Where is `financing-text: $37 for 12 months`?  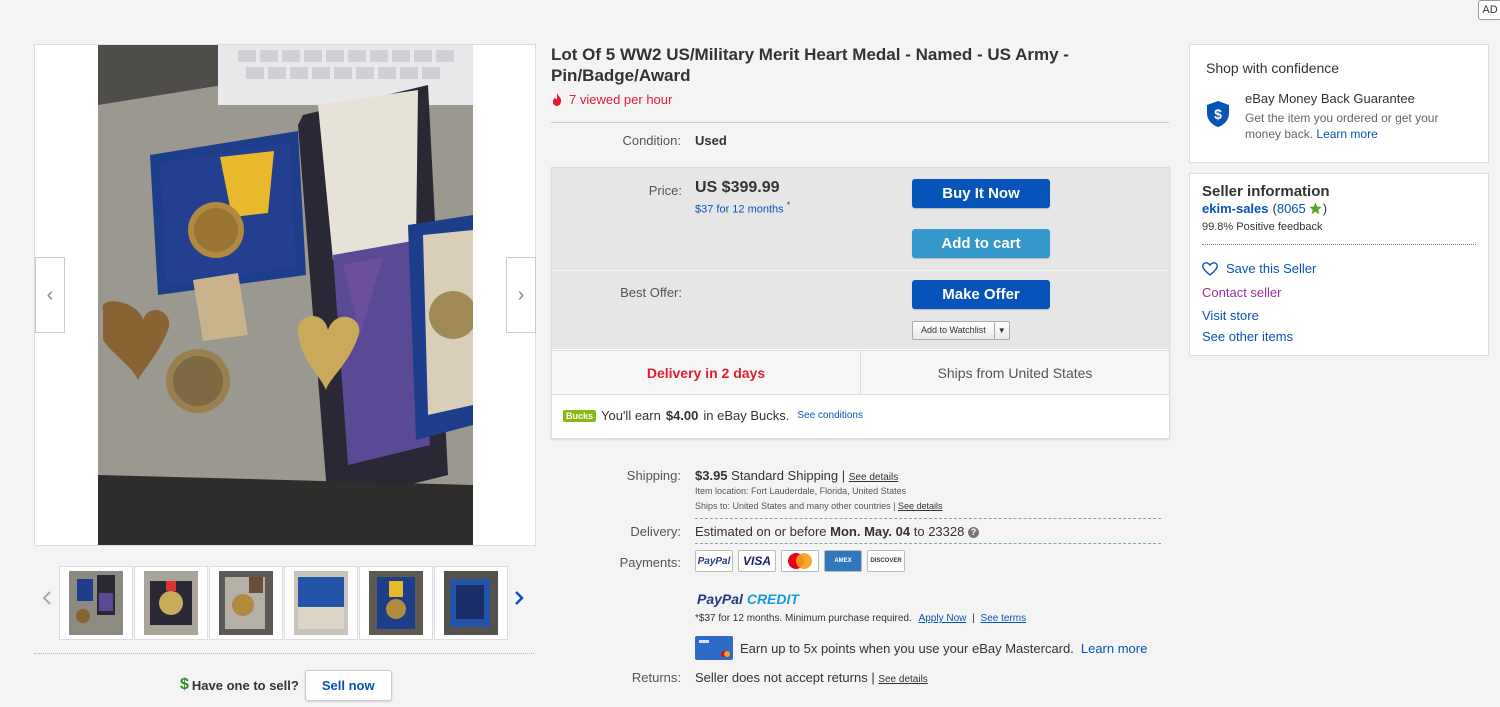
financing-text: $37 for 12 months is located at coordinates (739, 210).